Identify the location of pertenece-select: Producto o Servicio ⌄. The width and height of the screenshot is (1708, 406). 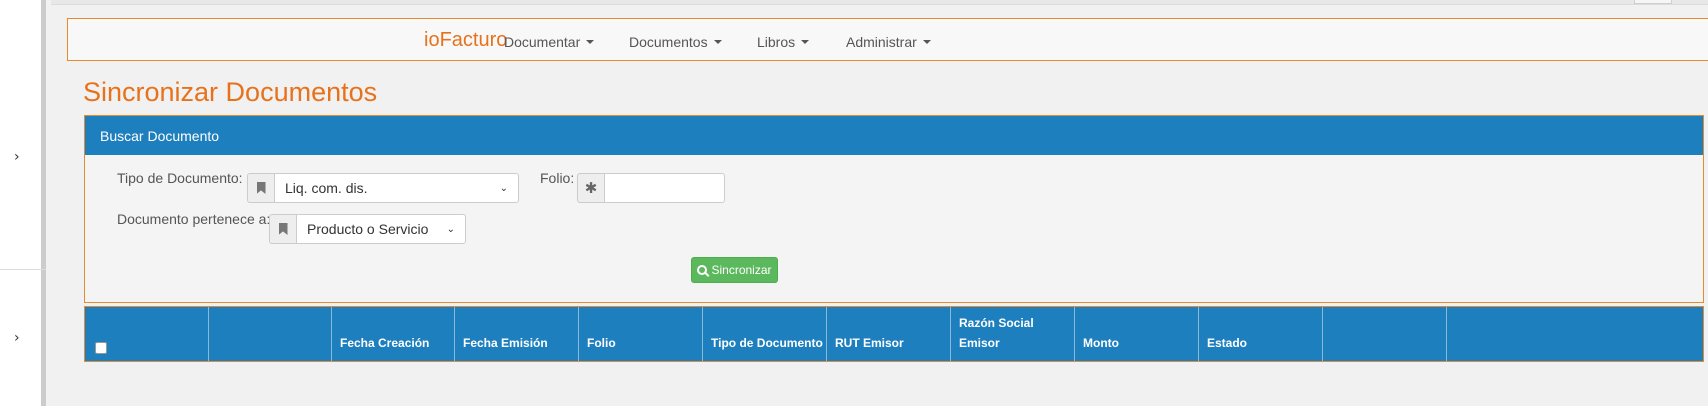
(381, 229).